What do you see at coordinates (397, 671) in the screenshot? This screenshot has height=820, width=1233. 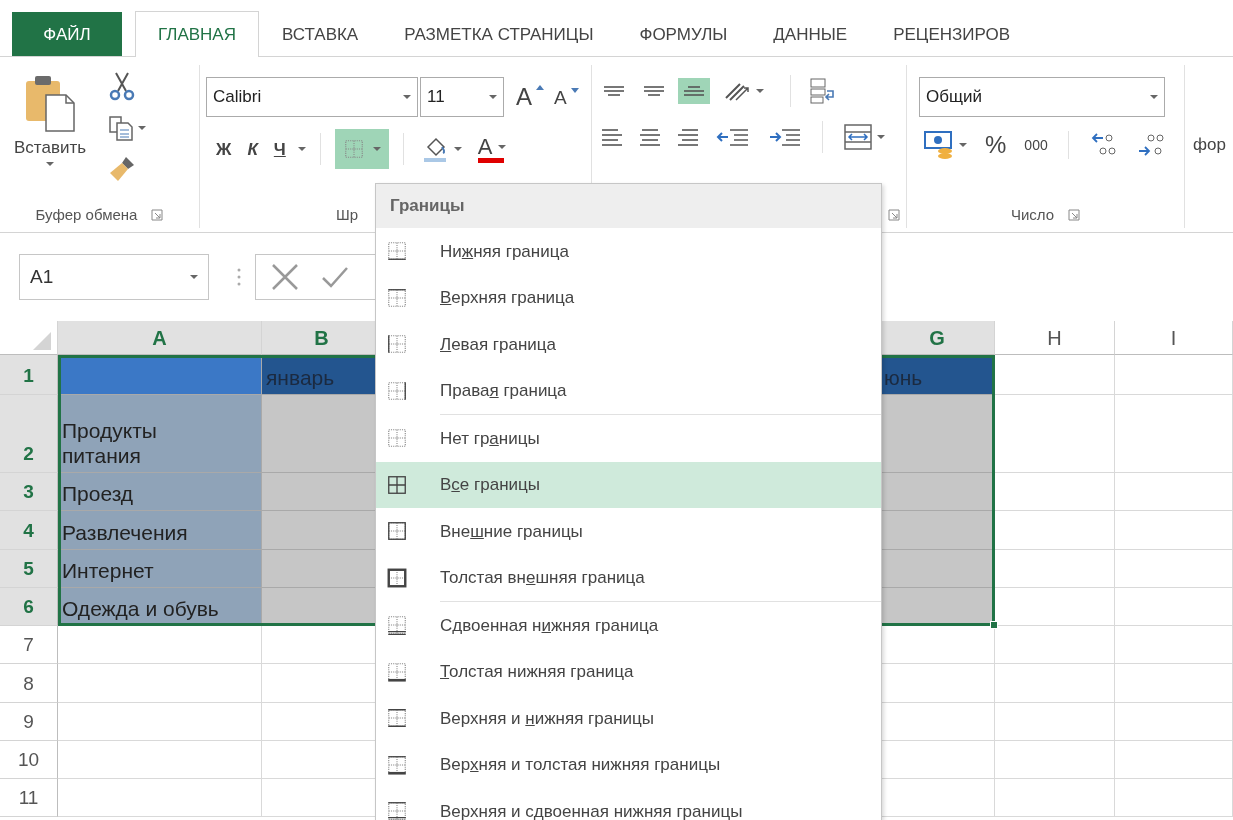 I see `border-thick-bottom-icon` at bounding box center [397, 671].